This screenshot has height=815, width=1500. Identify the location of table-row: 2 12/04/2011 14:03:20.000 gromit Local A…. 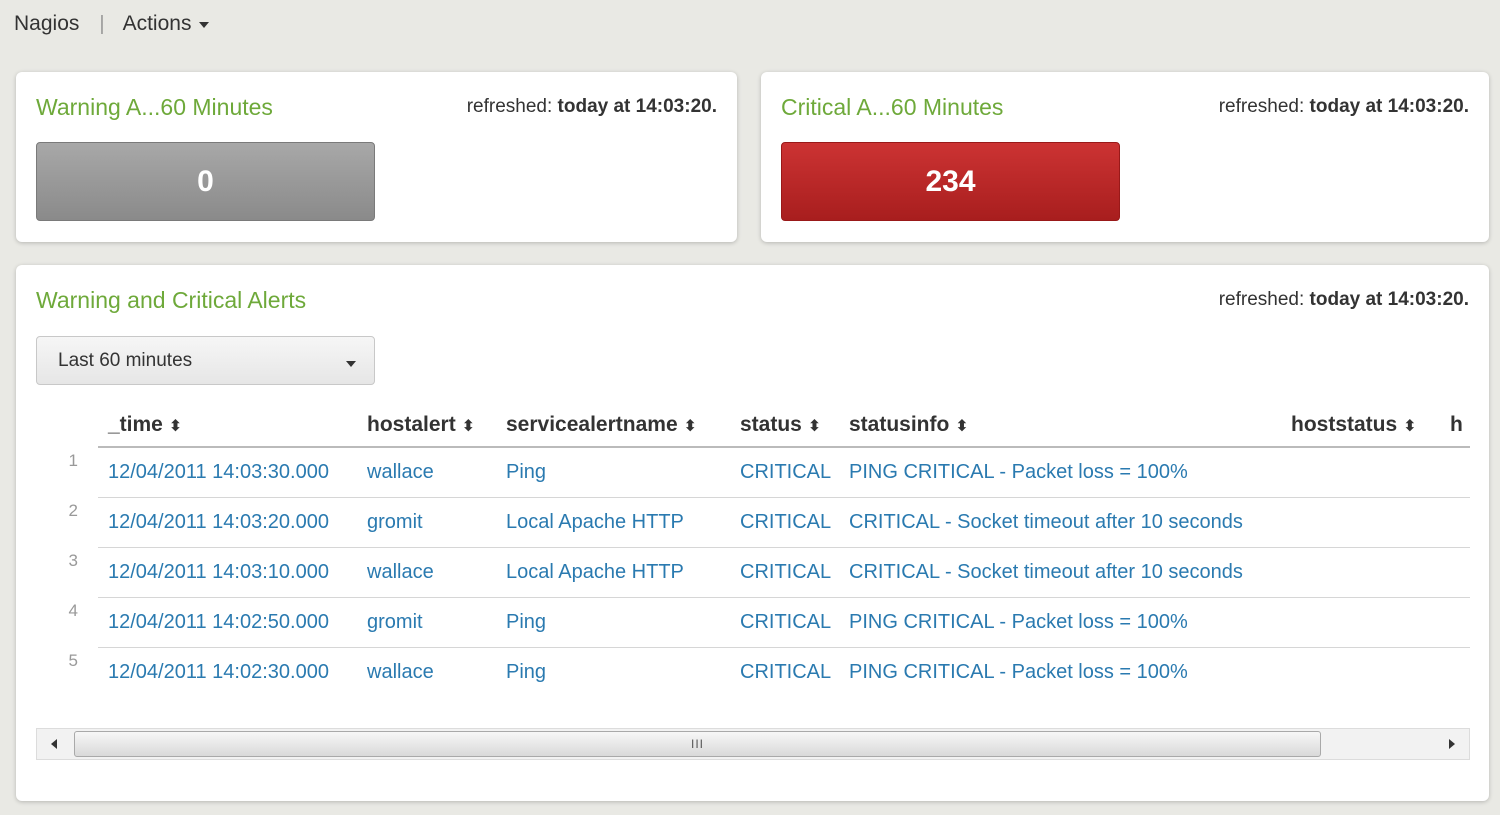
(753, 522).